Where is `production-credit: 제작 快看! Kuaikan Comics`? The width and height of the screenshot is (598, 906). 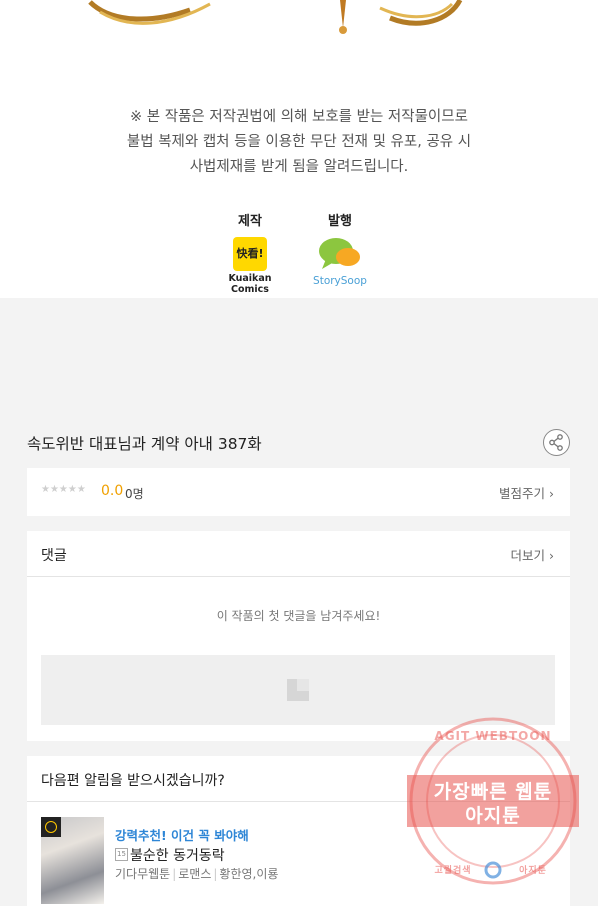 production-credit: 제작 快看! Kuaikan Comics is located at coordinates (250, 252).